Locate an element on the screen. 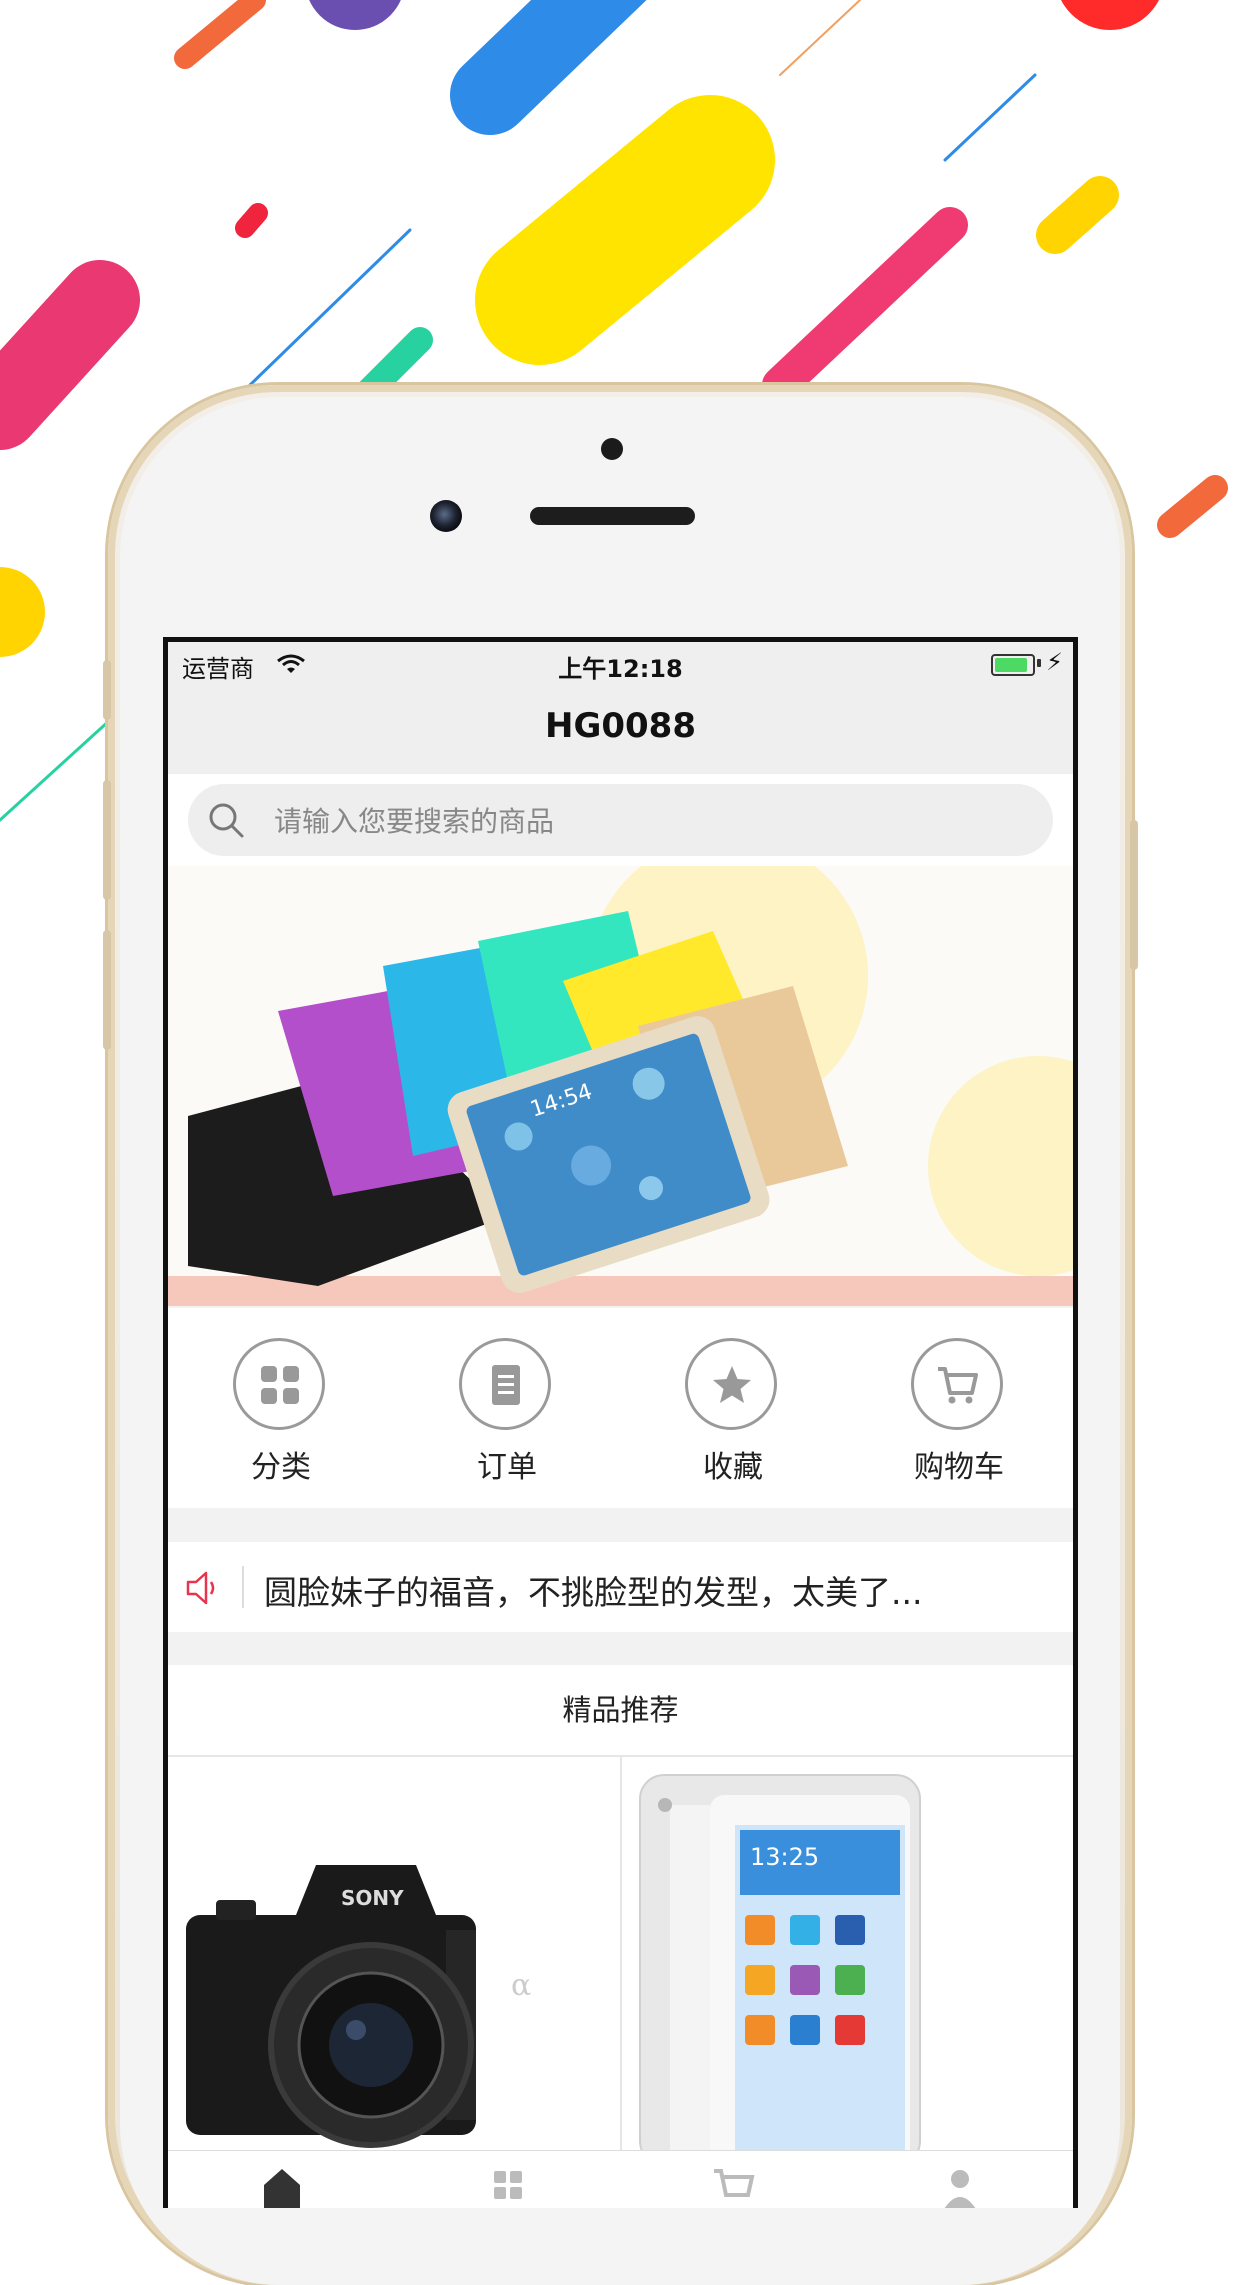  category-icon is located at coordinates (508, 2185).